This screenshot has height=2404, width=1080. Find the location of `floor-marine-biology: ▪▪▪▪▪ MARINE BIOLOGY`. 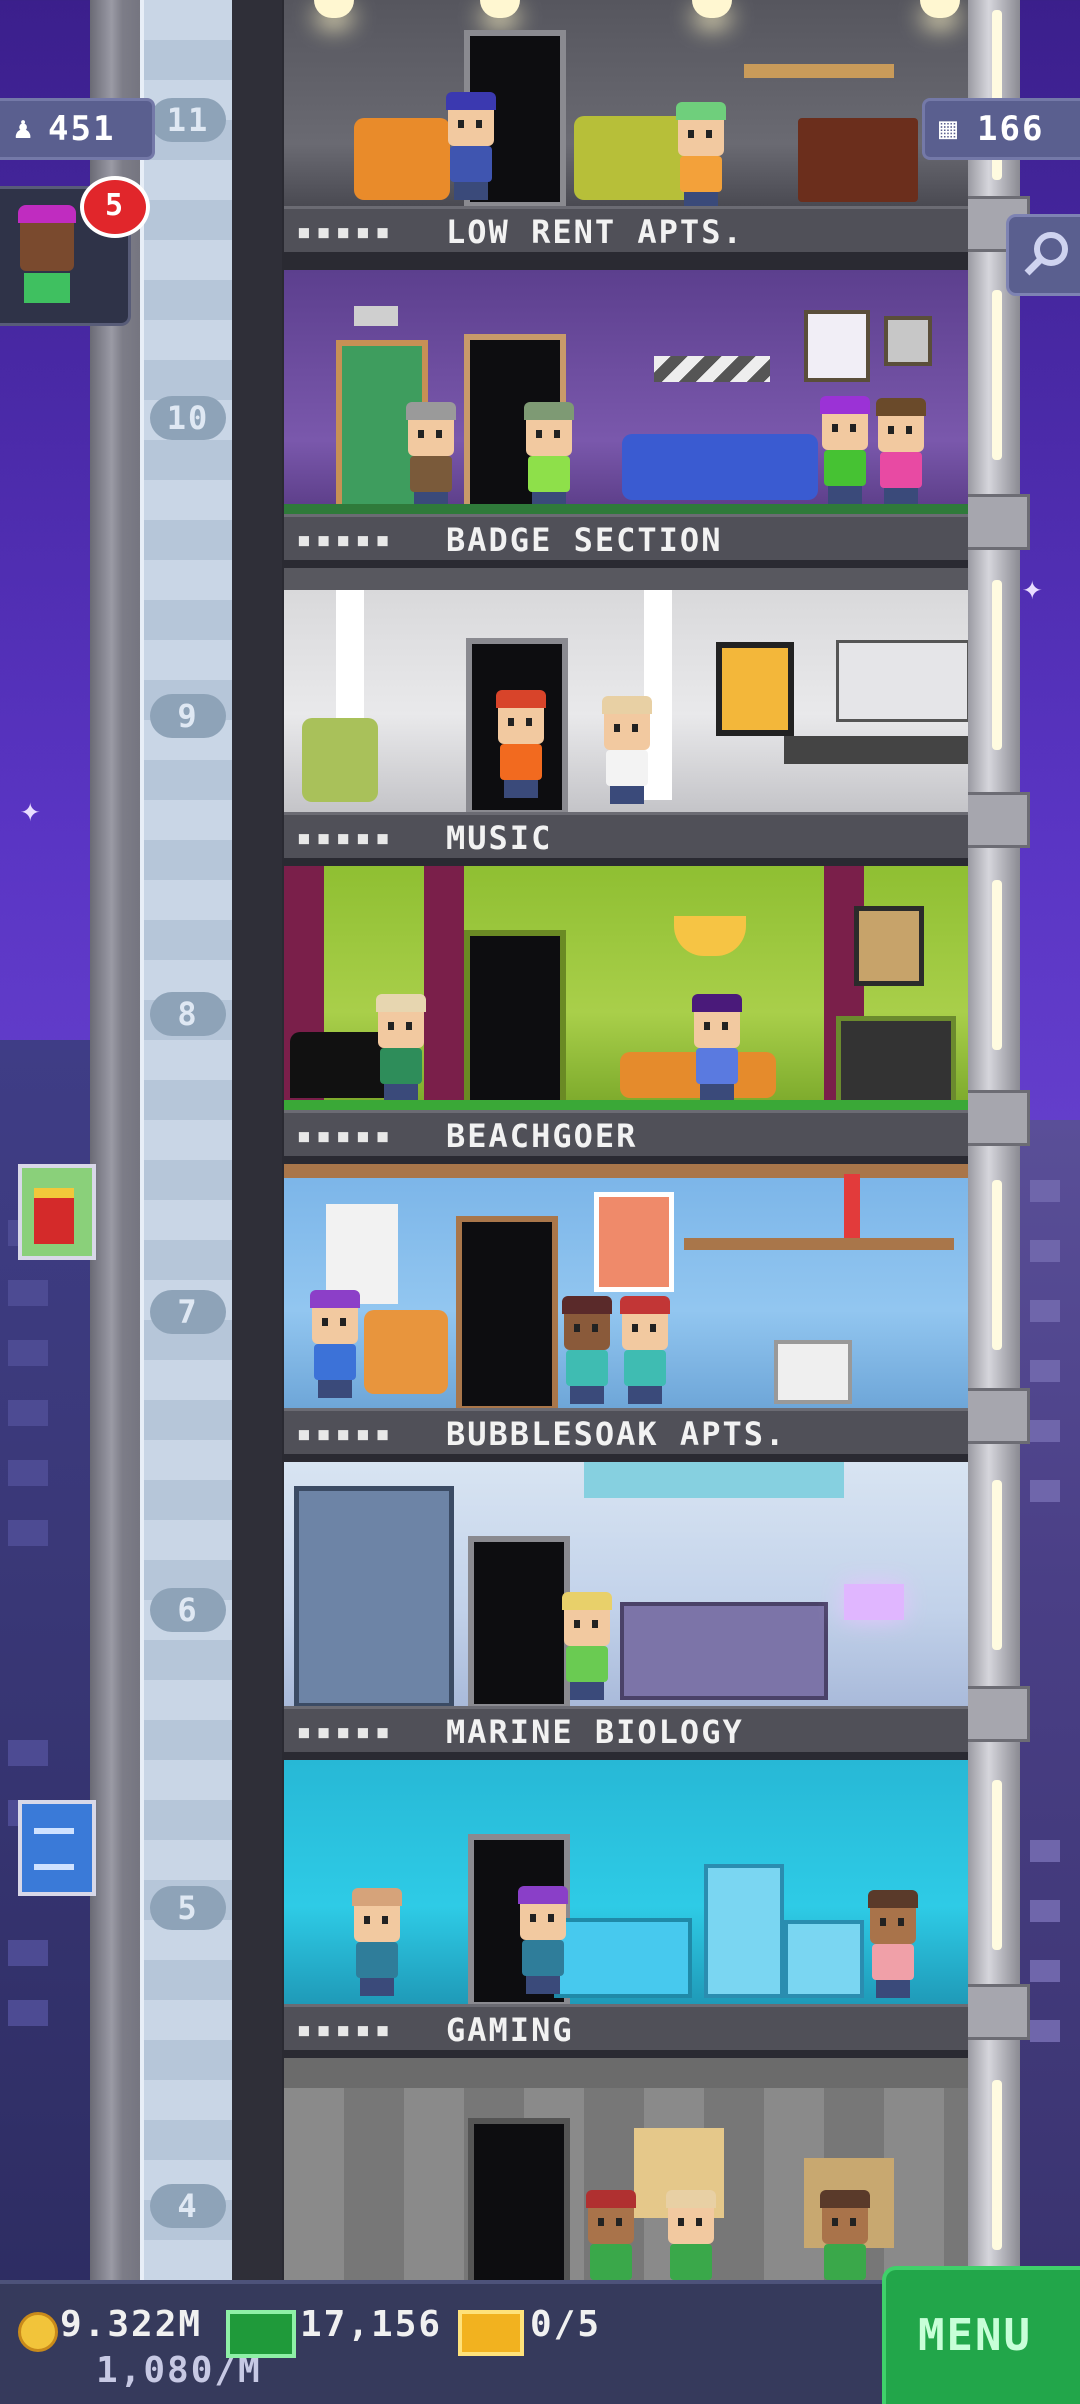

floor-marine-biology: ▪▪▪▪▪ MARINE BIOLOGY is located at coordinates (626, 1607).